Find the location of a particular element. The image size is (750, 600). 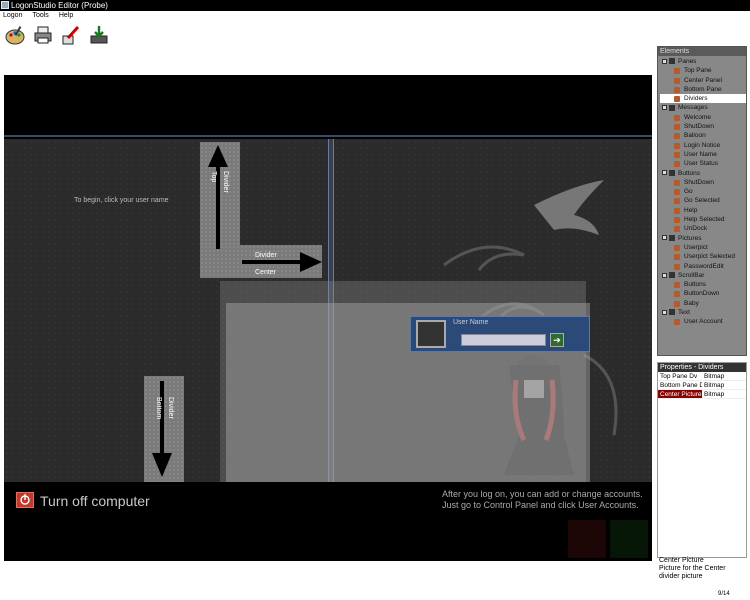

tree-item: User Status is located at coordinates (703, 163).